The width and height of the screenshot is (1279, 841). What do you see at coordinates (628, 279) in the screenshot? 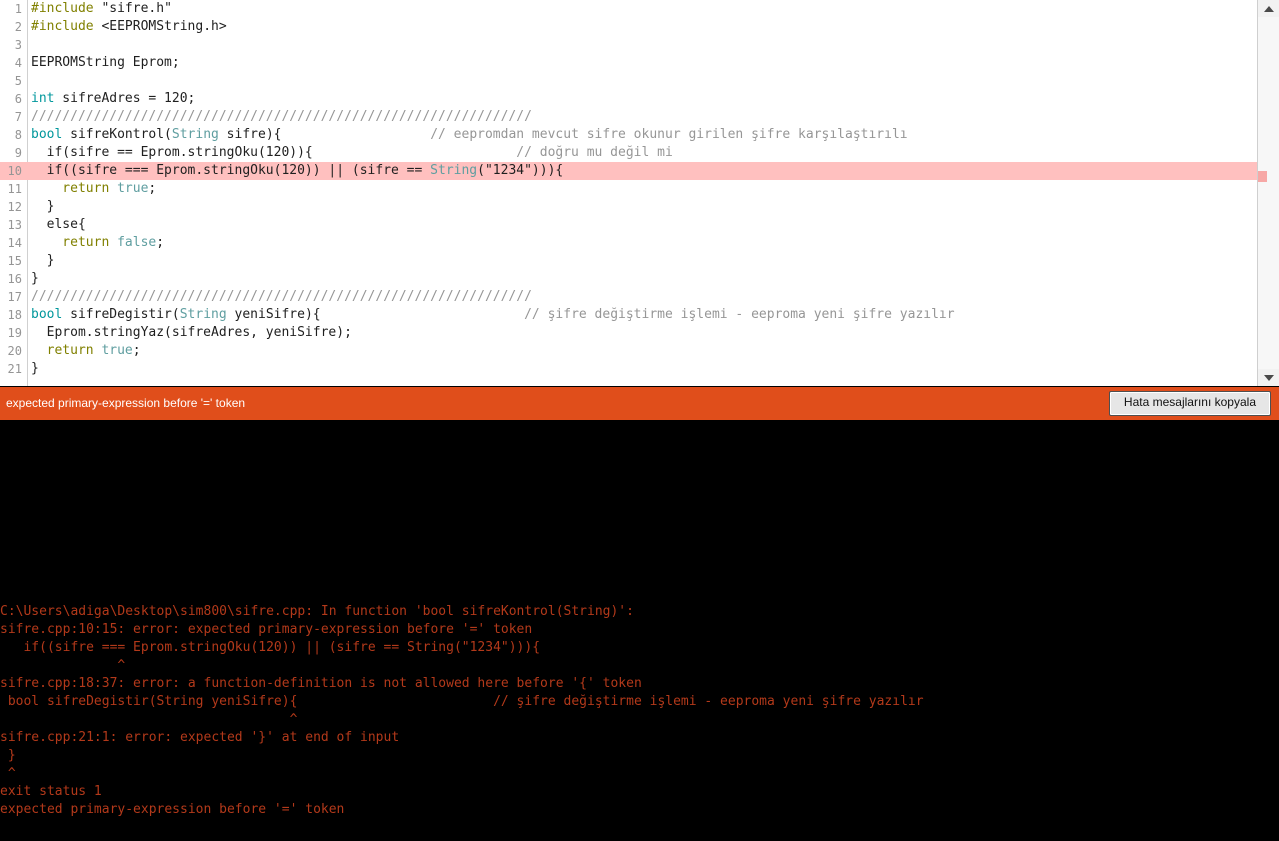
I see `code-line: 16}` at bounding box center [628, 279].